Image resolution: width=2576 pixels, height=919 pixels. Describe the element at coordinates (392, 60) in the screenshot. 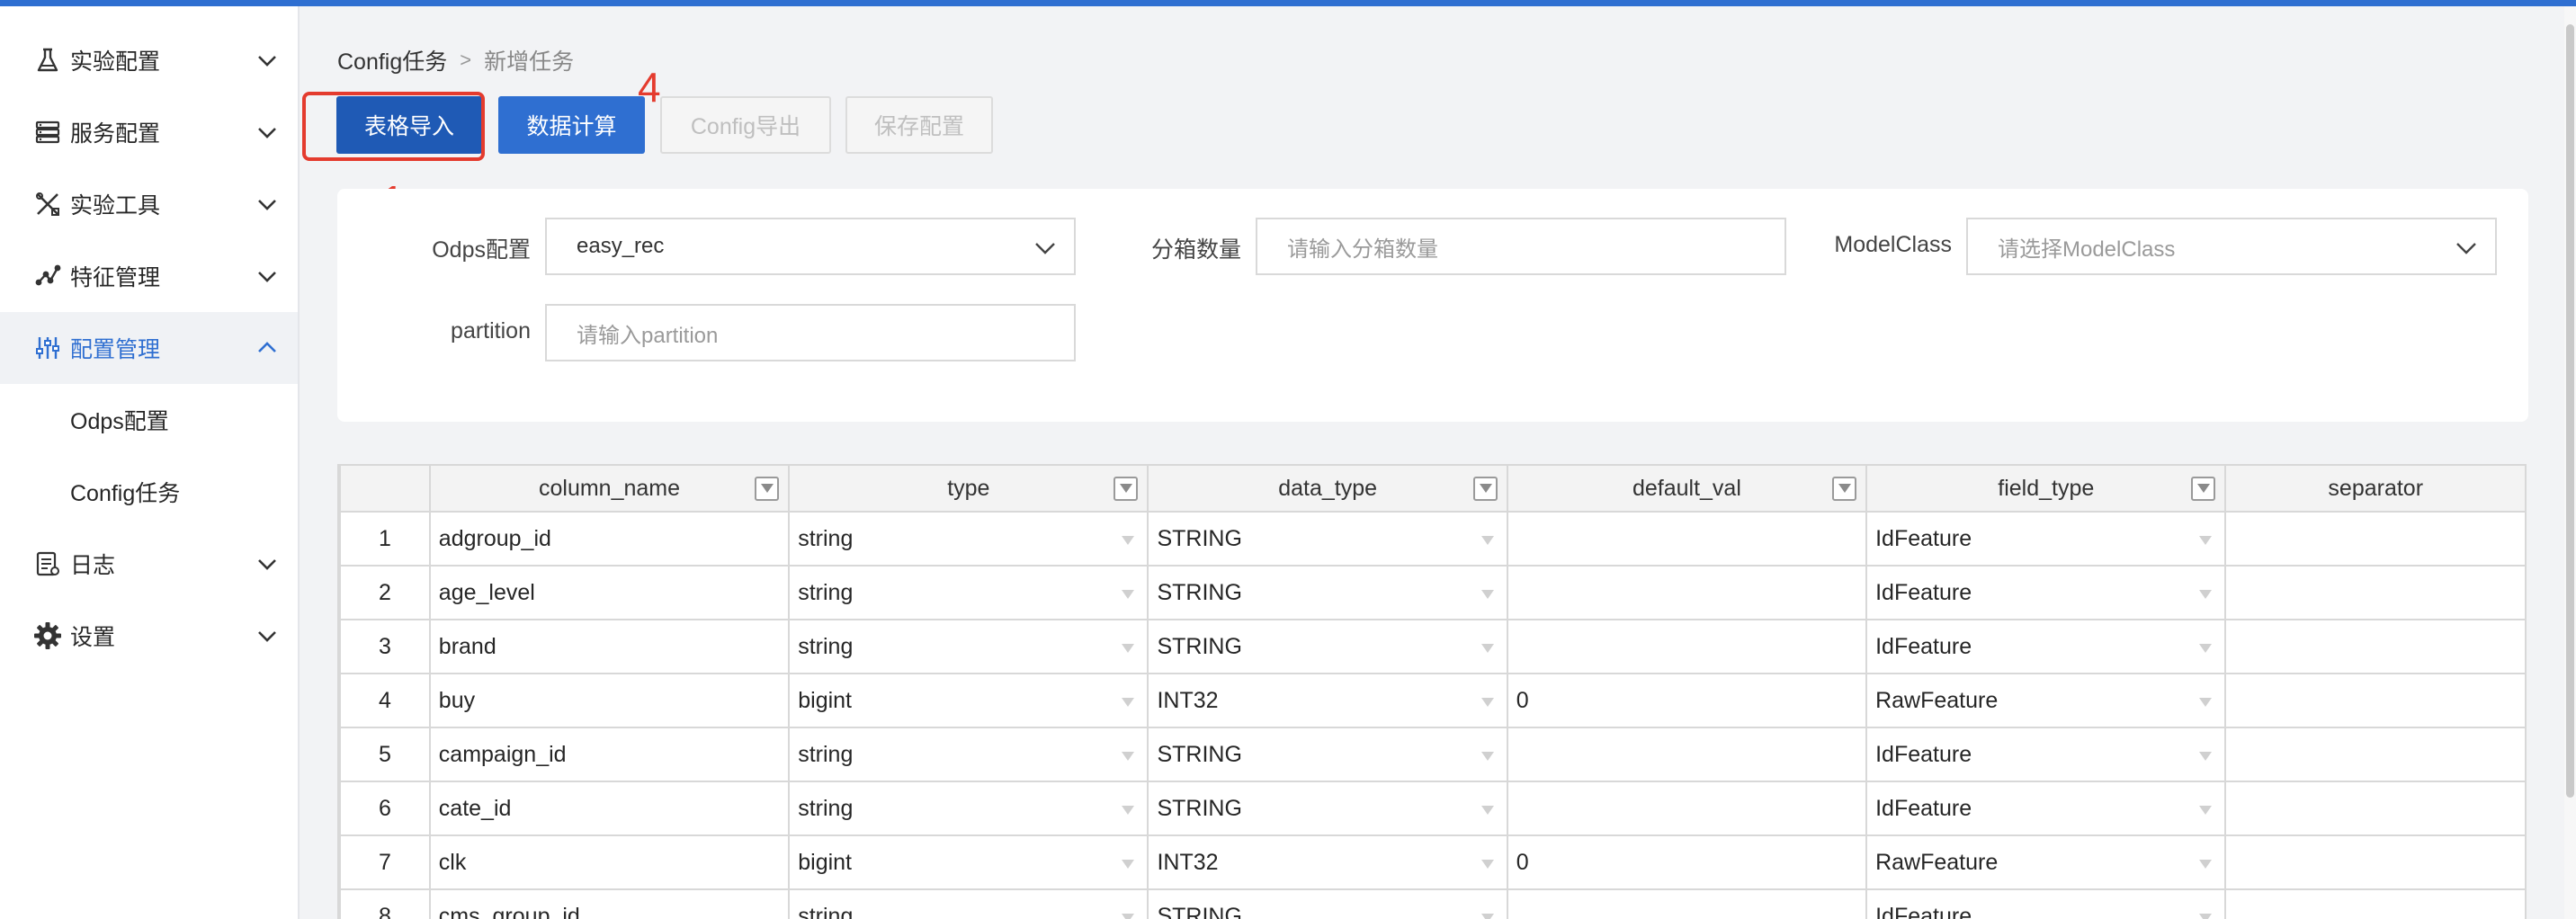

I see `breadcrumb-root-link: Config任务` at that location.